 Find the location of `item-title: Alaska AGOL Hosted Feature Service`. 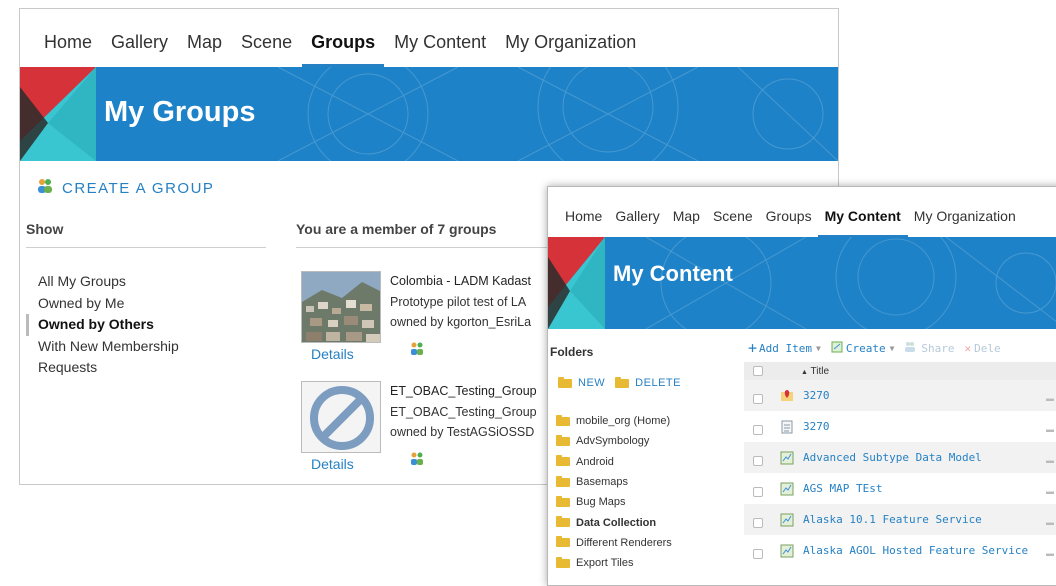

item-title: Alaska AGOL Hosted Feature Service is located at coordinates (915, 550).